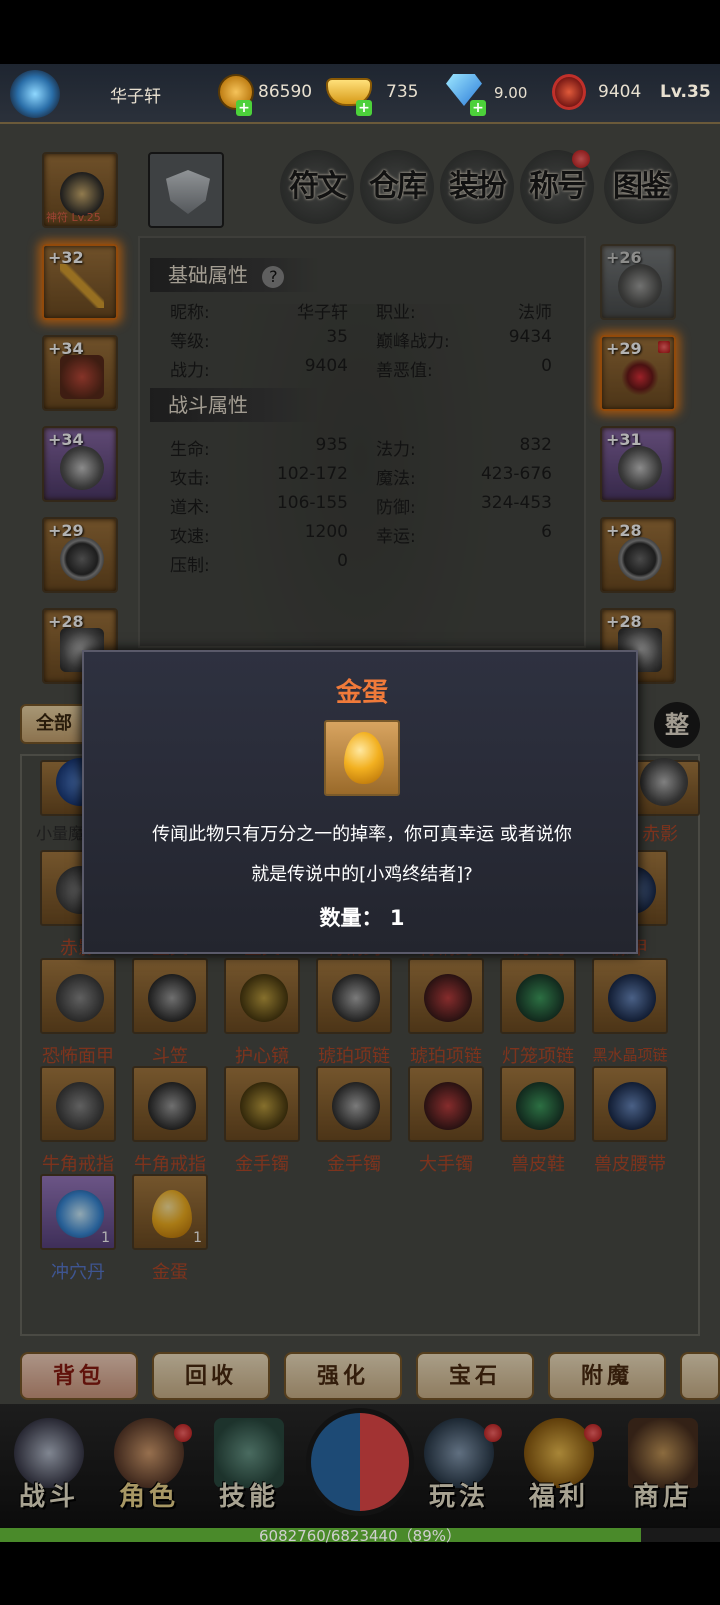 This screenshot has width=720, height=1605. I want to click on equip-slot-shield, so click(186, 190).